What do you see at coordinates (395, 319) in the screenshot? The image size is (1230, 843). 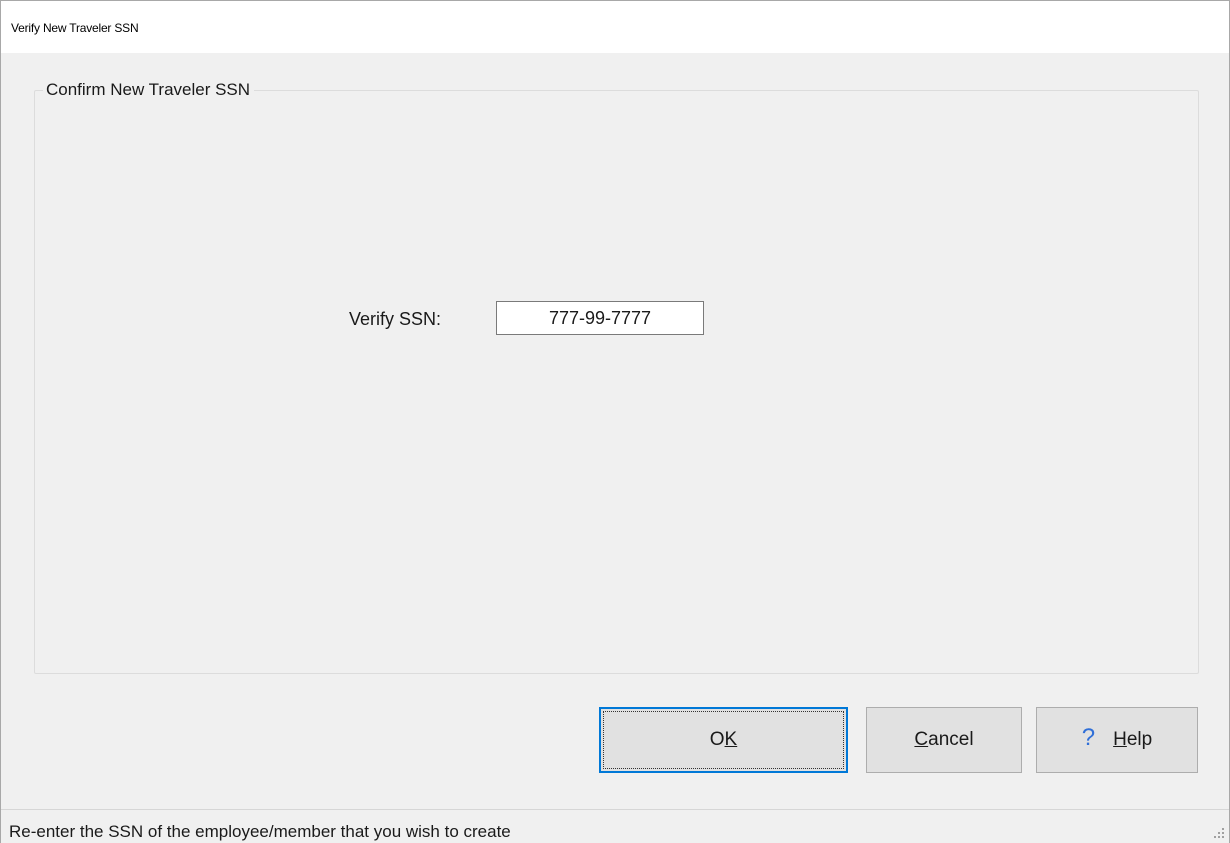 I see `verify-ssn-label: Verify SSN:` at bounding box center [395, 319].